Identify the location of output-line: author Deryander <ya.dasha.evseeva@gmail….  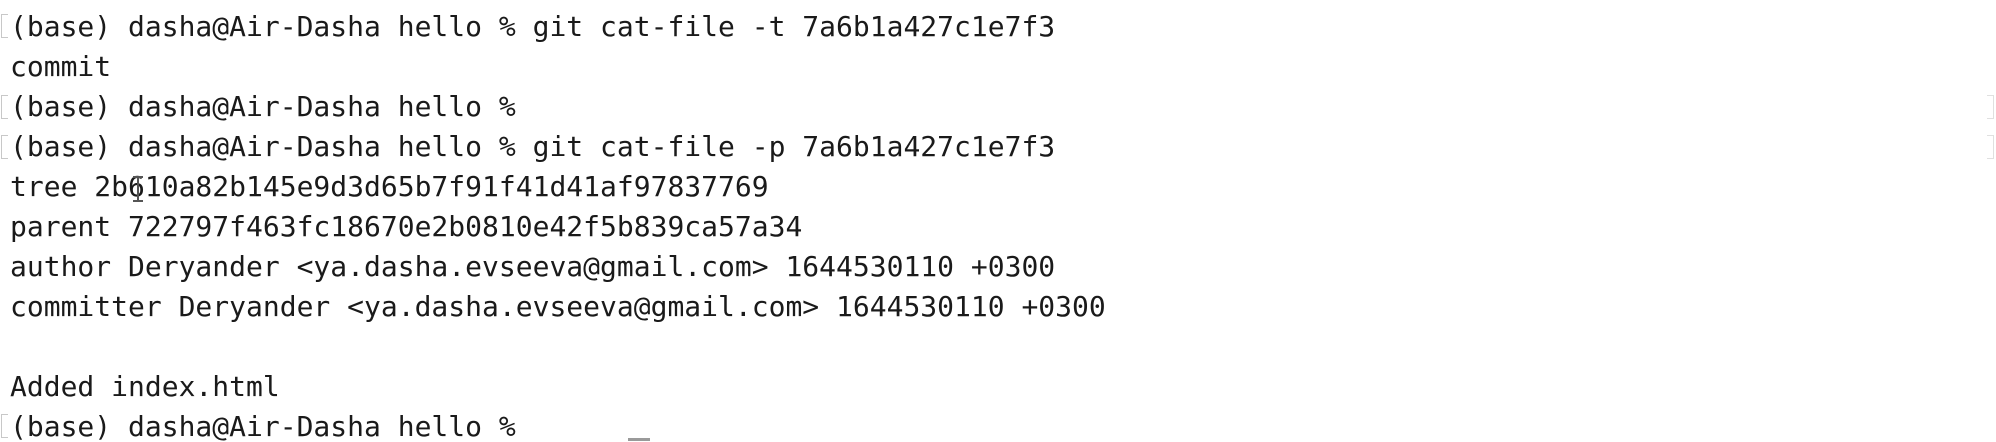
(533, 266).